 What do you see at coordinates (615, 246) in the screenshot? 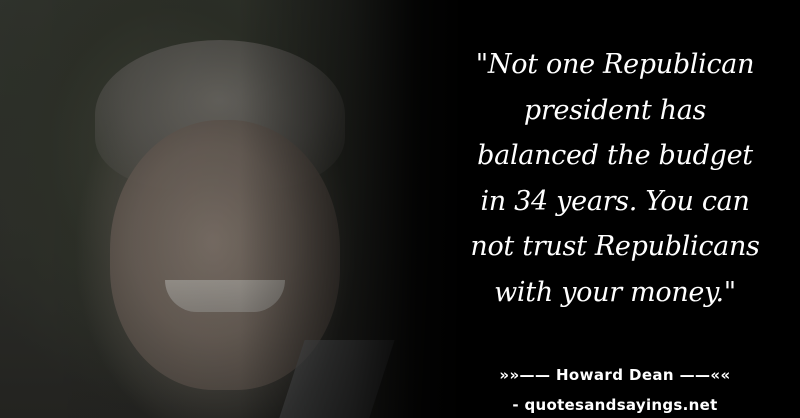
I see `quote-line: not trust Republicans` at bounding box center [615, 246].